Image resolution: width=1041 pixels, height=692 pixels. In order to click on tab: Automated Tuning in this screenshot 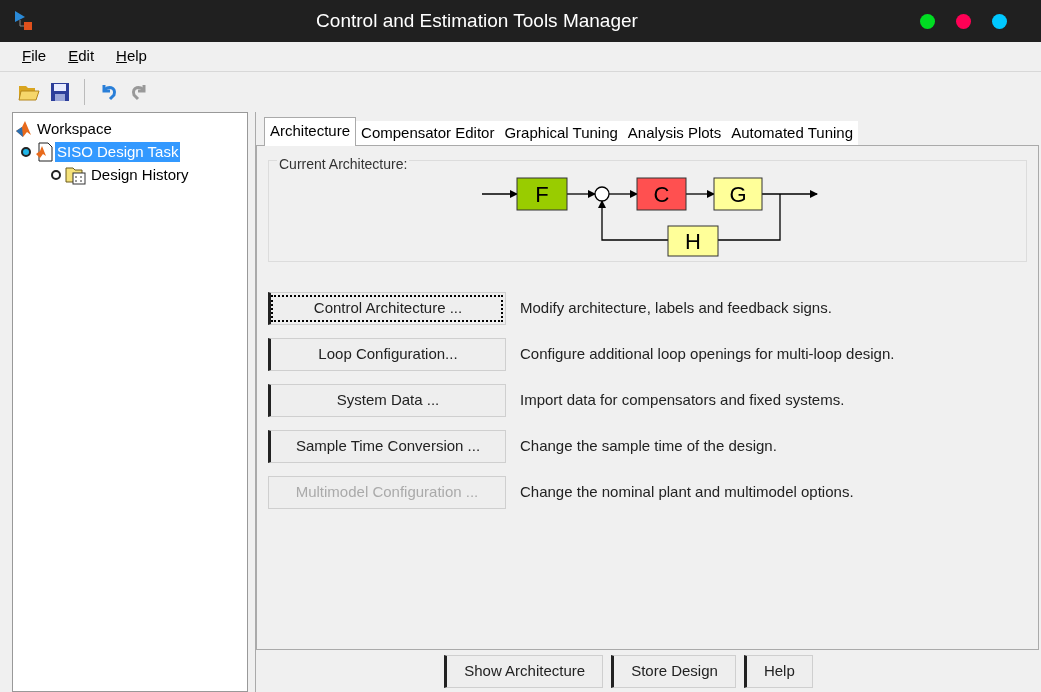, I will do `click(792, 133)`.